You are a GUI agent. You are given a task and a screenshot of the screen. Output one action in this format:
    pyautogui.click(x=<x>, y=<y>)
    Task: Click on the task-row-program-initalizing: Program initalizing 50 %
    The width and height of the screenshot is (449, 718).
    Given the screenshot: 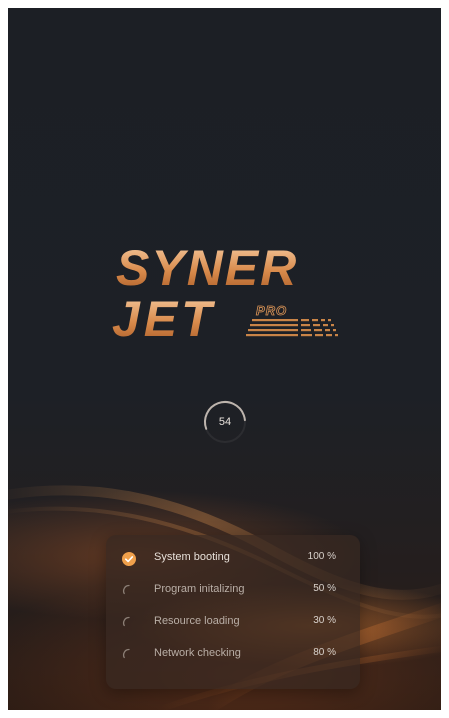 What is the action you would take?
    pyautogui.click(x=233, y=591)
    